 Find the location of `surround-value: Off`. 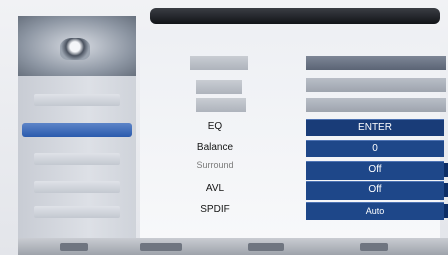

surround-value: Off is located at coordinates (375, 170).